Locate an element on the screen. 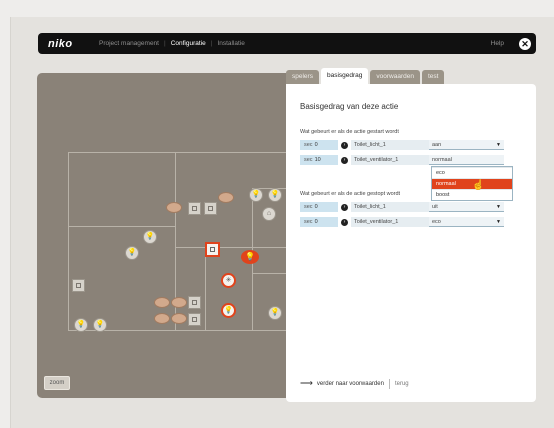  tab-basisgedrag: basisgedrag is located at coordinates (344, 76).